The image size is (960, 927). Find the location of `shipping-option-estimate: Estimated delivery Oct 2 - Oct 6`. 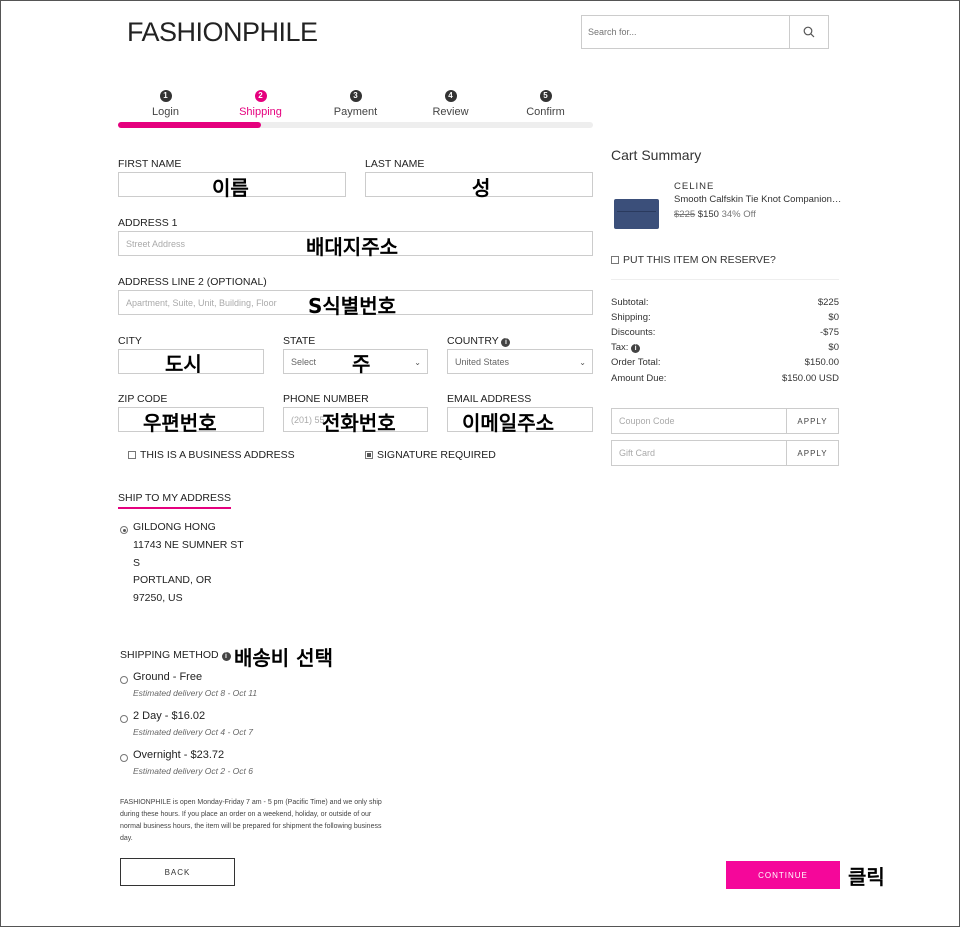

shipping-option-estimate: Estimated delivery Oct 2 - Oct 6 is located at coordinates (193, 771).